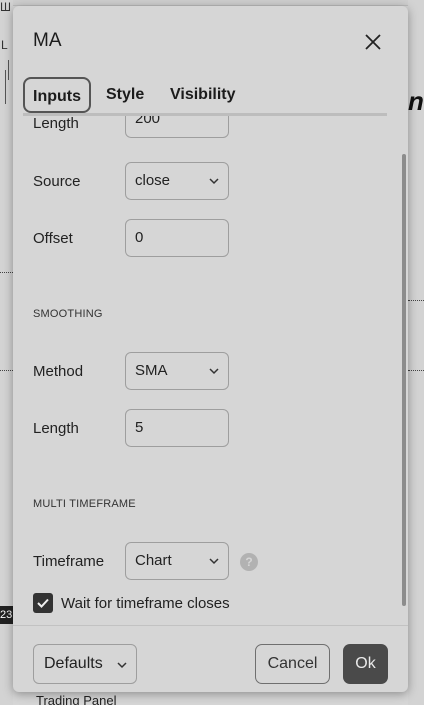 This screenshot has height=705, width=424. I want to click on defaults-label: Defaults, so click(73, 663).